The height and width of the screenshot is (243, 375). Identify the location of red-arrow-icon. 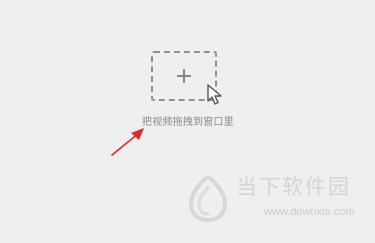
(127, 142).